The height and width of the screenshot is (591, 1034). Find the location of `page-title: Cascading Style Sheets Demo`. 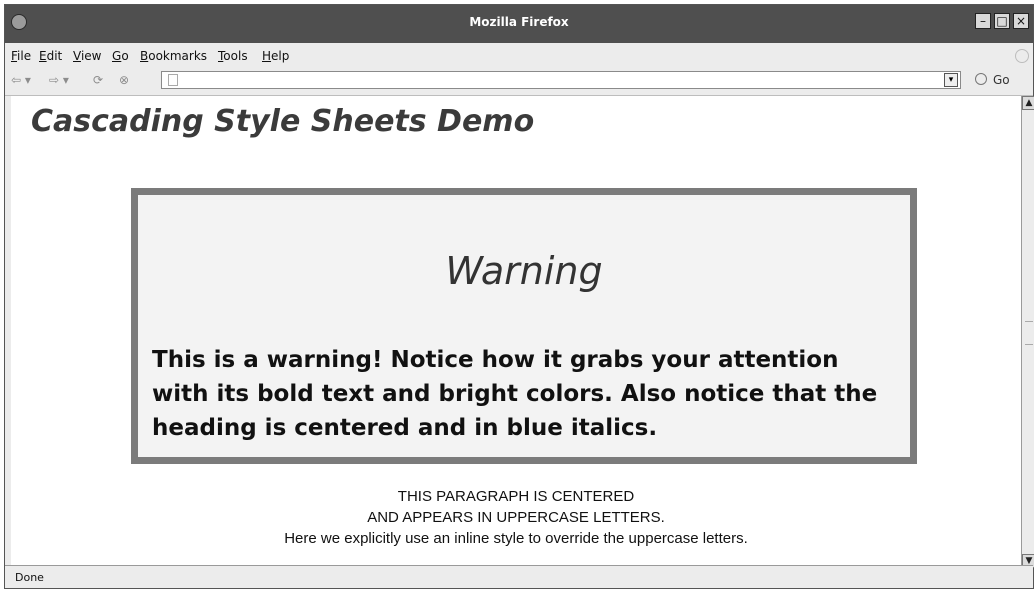

page-title: Cascading Style Sheets Demo is located at coordinates (283, 121).